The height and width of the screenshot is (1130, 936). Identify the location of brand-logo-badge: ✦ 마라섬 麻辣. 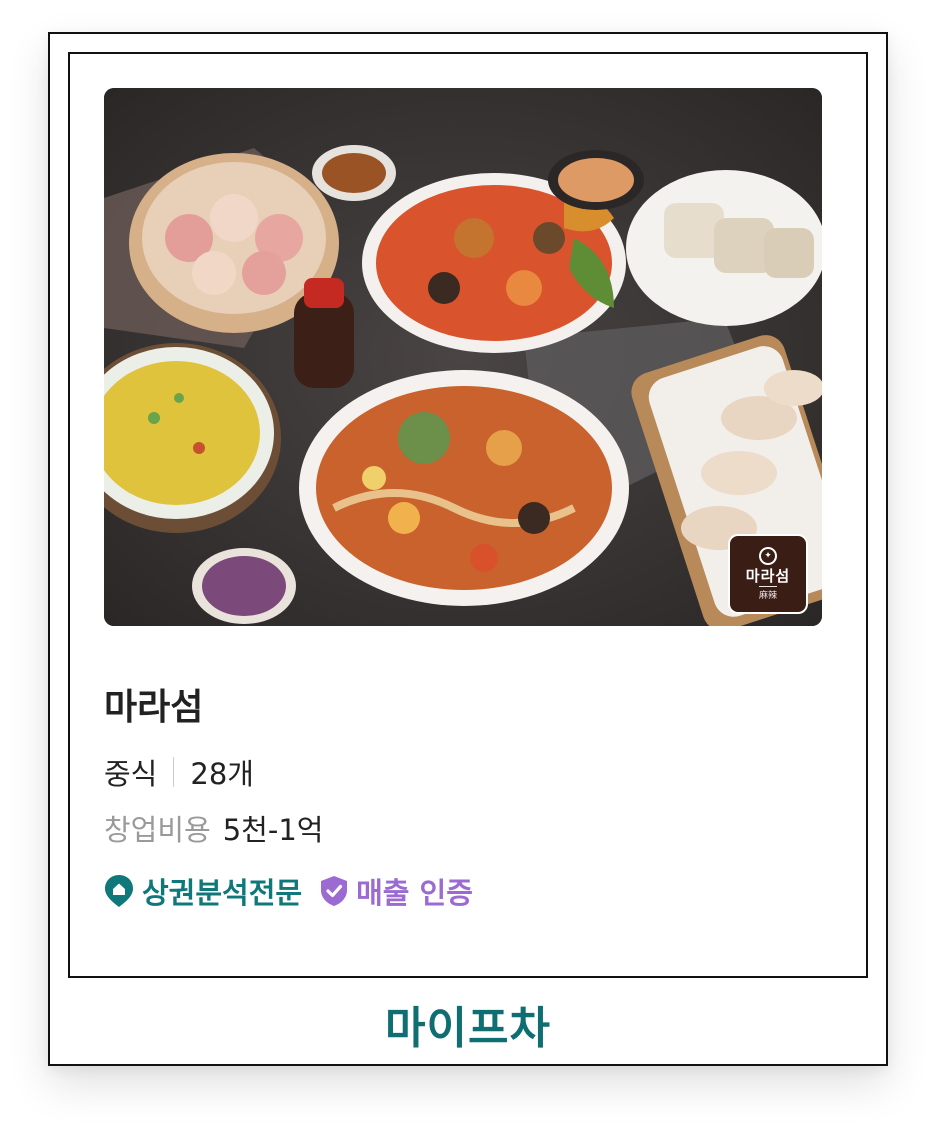
(768, 574).